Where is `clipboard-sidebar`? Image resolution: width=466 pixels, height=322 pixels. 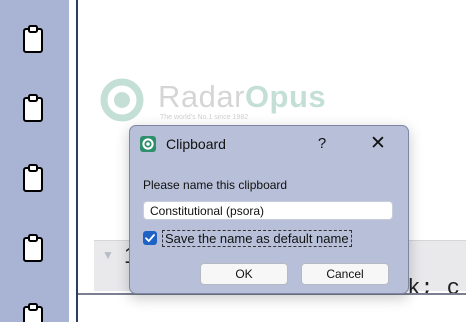
clipboard-sidebar is located at coordinates (34, 161).